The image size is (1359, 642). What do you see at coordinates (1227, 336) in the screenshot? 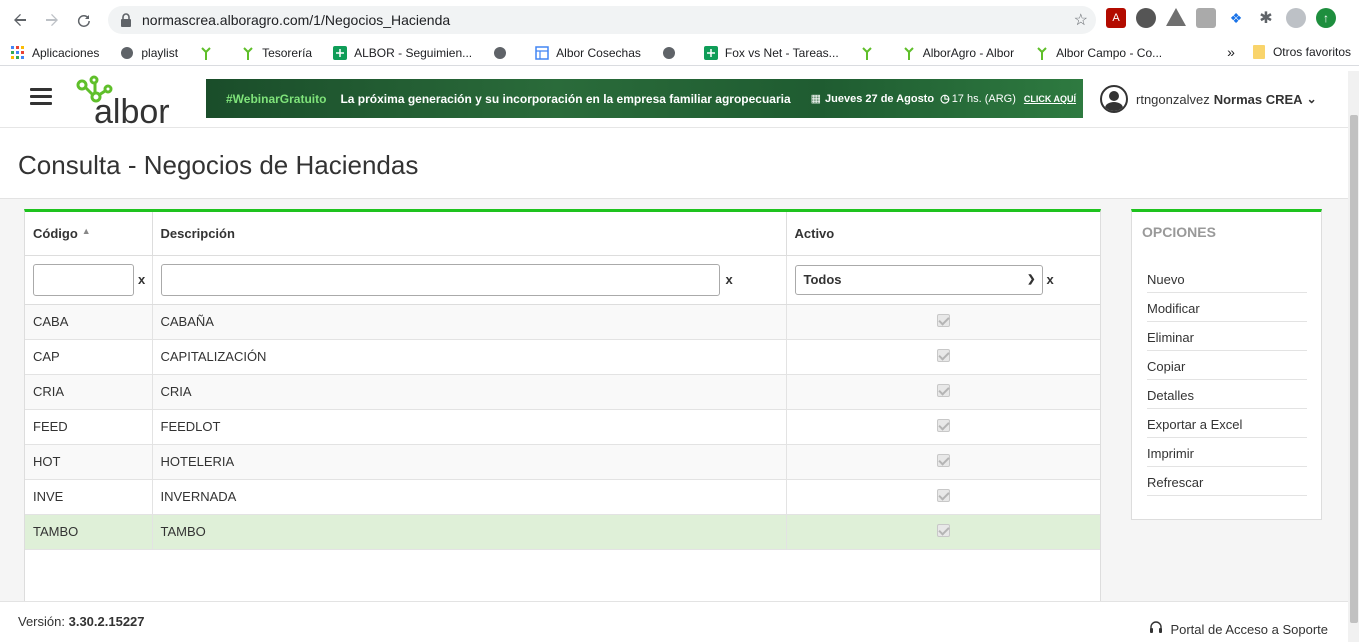
I see `option-eliminar: Eliminar` at bounding box center [1227, 336].